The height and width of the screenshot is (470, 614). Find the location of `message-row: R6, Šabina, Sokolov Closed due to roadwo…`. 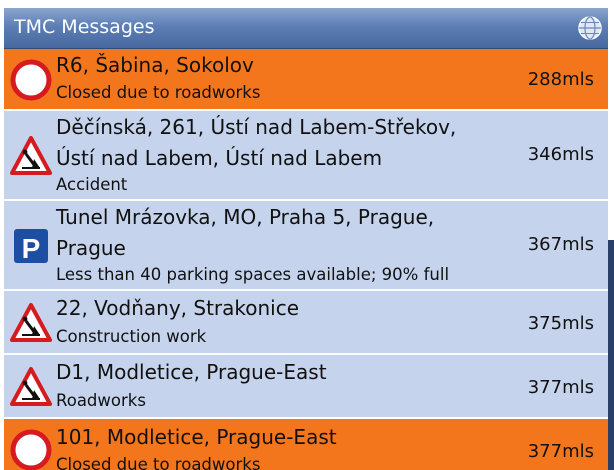

message-row: R6, Šabina, Sokolov Closed due to roadwo… is located at coordinates (306, 80).